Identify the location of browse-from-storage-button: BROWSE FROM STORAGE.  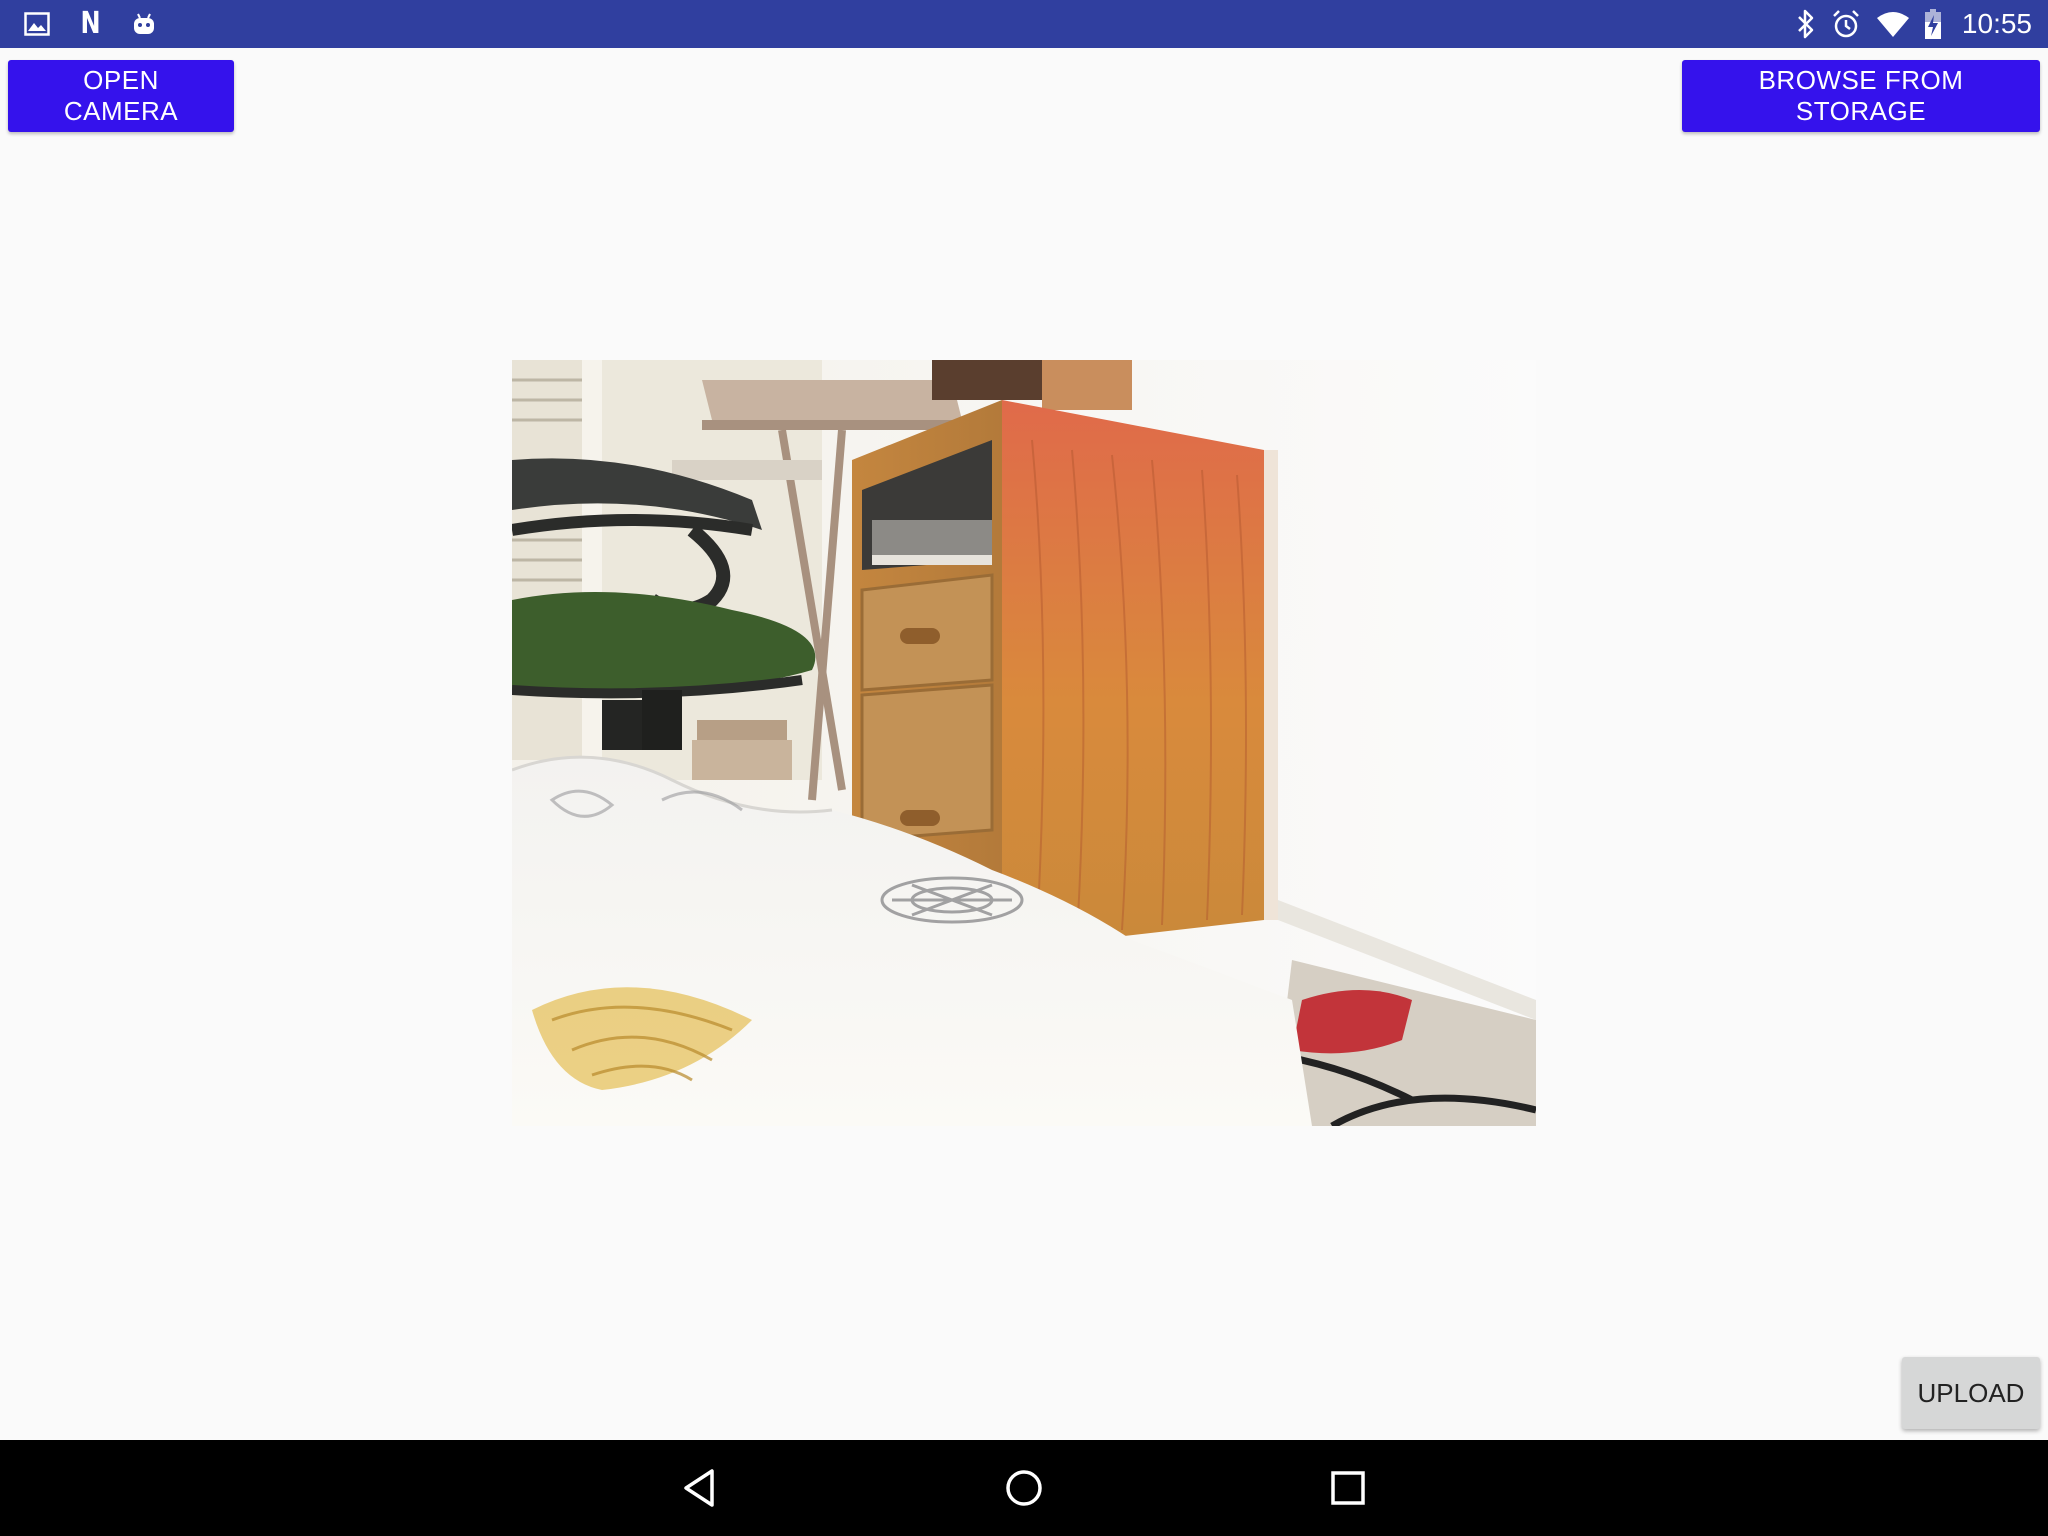
(1861, 96).